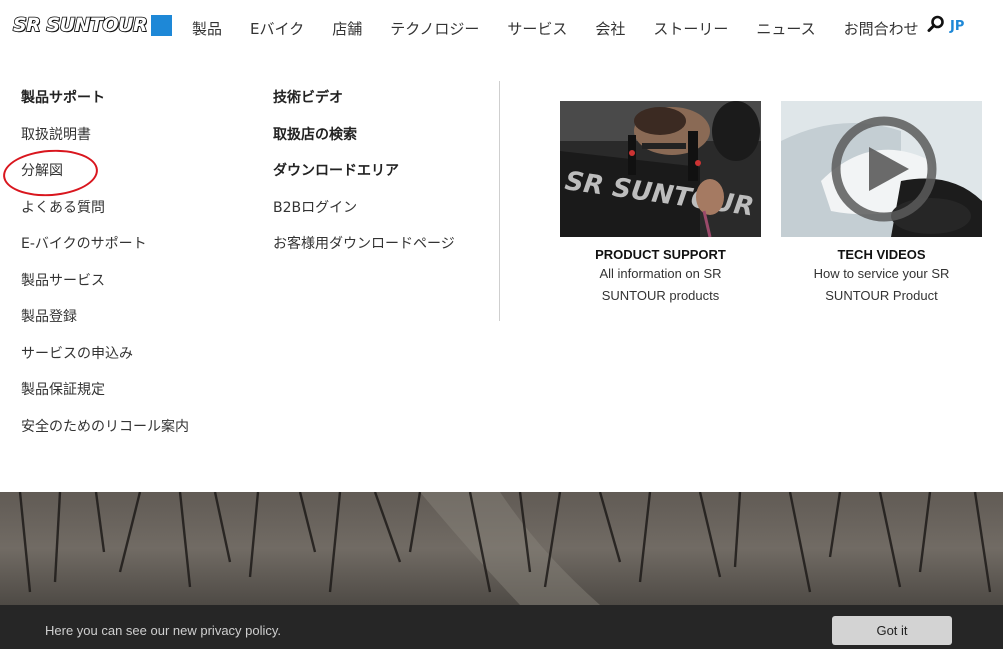 This screenshot has width=1003, height=649. I want to click on nav-item-service: サービス, so click(537, 28).